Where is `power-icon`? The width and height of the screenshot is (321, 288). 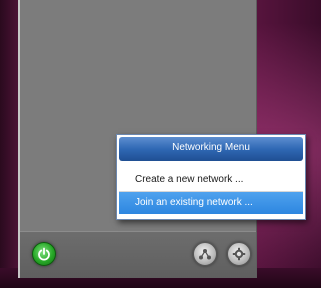
power-icon is located at coordinates (44, 254).